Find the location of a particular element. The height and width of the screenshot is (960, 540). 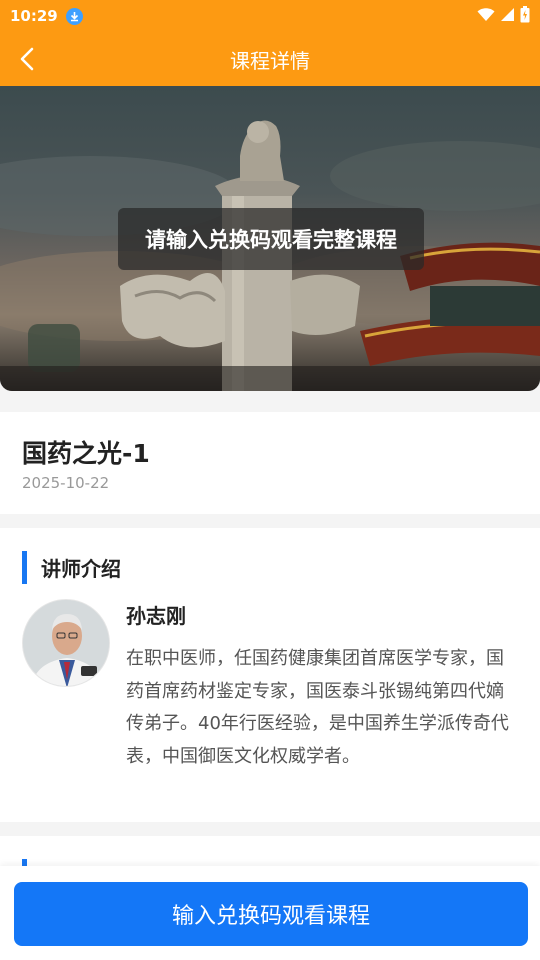

lecturer-section-title: 讲师介绍 is located at coordinates (81, 568).